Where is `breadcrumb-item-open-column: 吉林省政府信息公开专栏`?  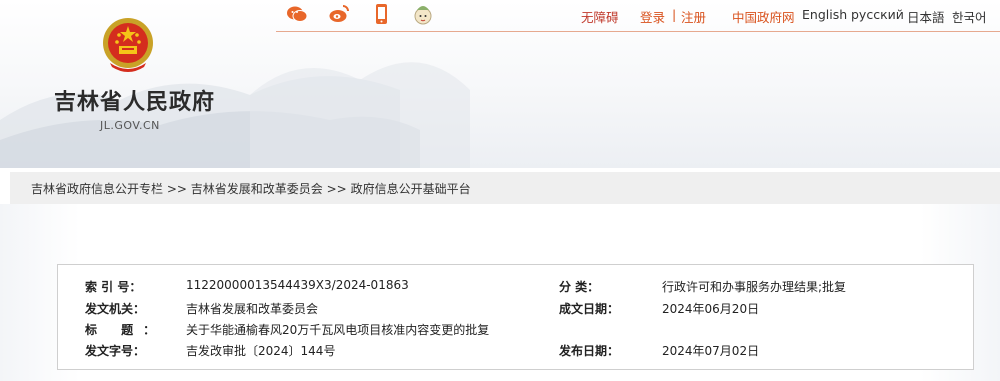 breadcrumb-item-open-column: 吉林省政府信息公开专栏 is located at coordinates (97, 189).